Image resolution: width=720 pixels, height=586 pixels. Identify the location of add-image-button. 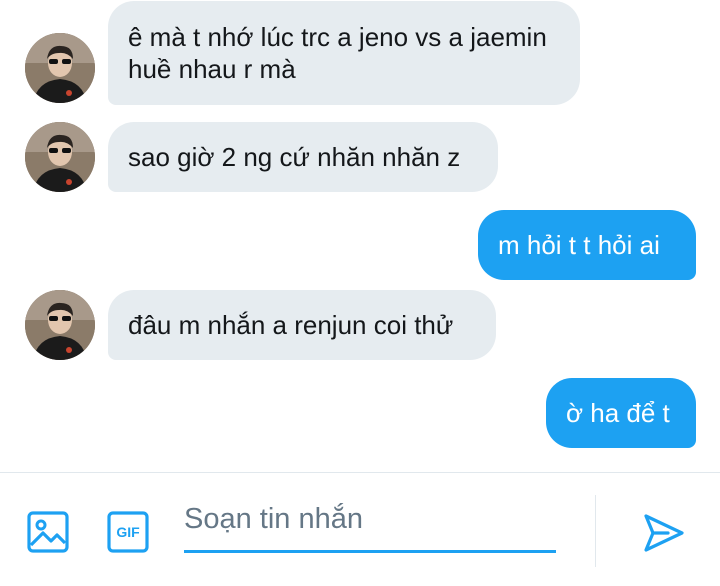
(48, 534).